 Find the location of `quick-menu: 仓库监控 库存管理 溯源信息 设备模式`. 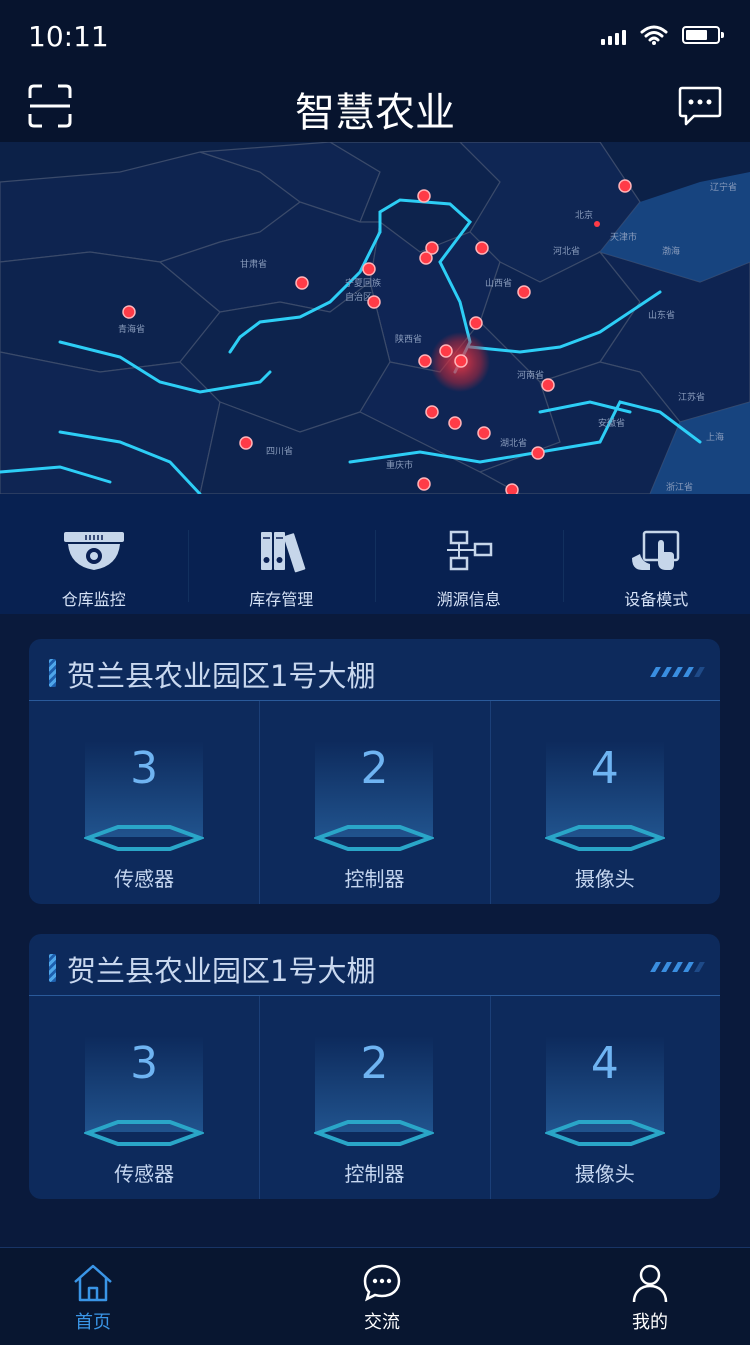

quick-menu: 仓库监控 库存管理 溯源信息 设备模式 is located at coordinates (375, 554).